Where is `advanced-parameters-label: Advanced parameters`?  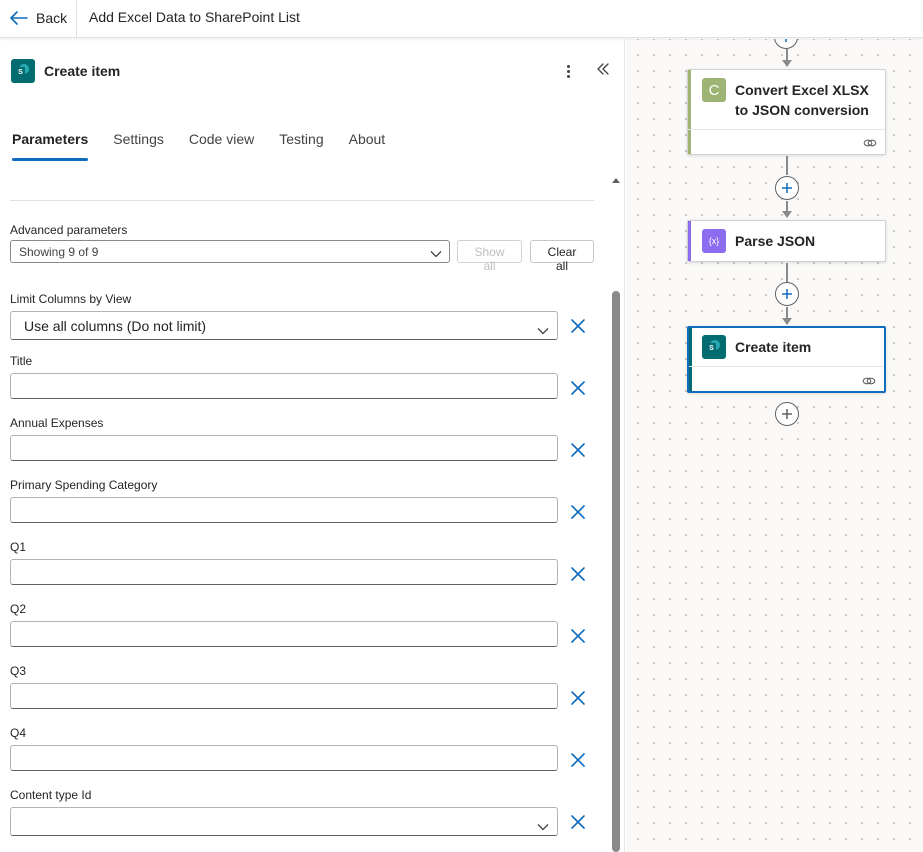
advanced-parameters-label: Advanced parameters is located at coordinates (69, 230).